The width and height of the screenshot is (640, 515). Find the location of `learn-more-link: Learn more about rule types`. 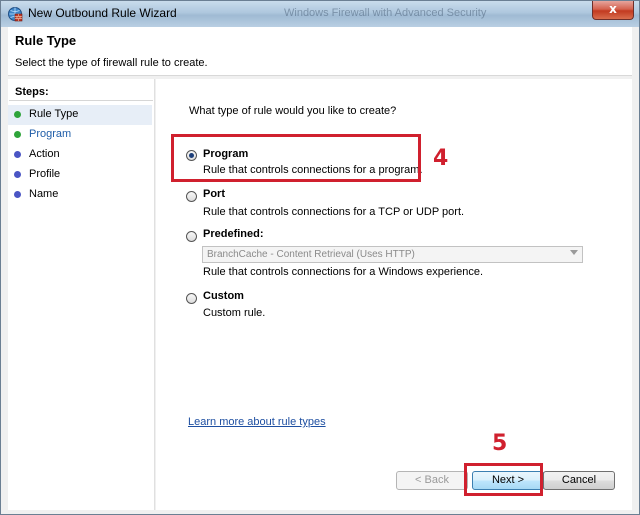

learn-more-link: Learn more about rule types is located at coordinates (257, 422).